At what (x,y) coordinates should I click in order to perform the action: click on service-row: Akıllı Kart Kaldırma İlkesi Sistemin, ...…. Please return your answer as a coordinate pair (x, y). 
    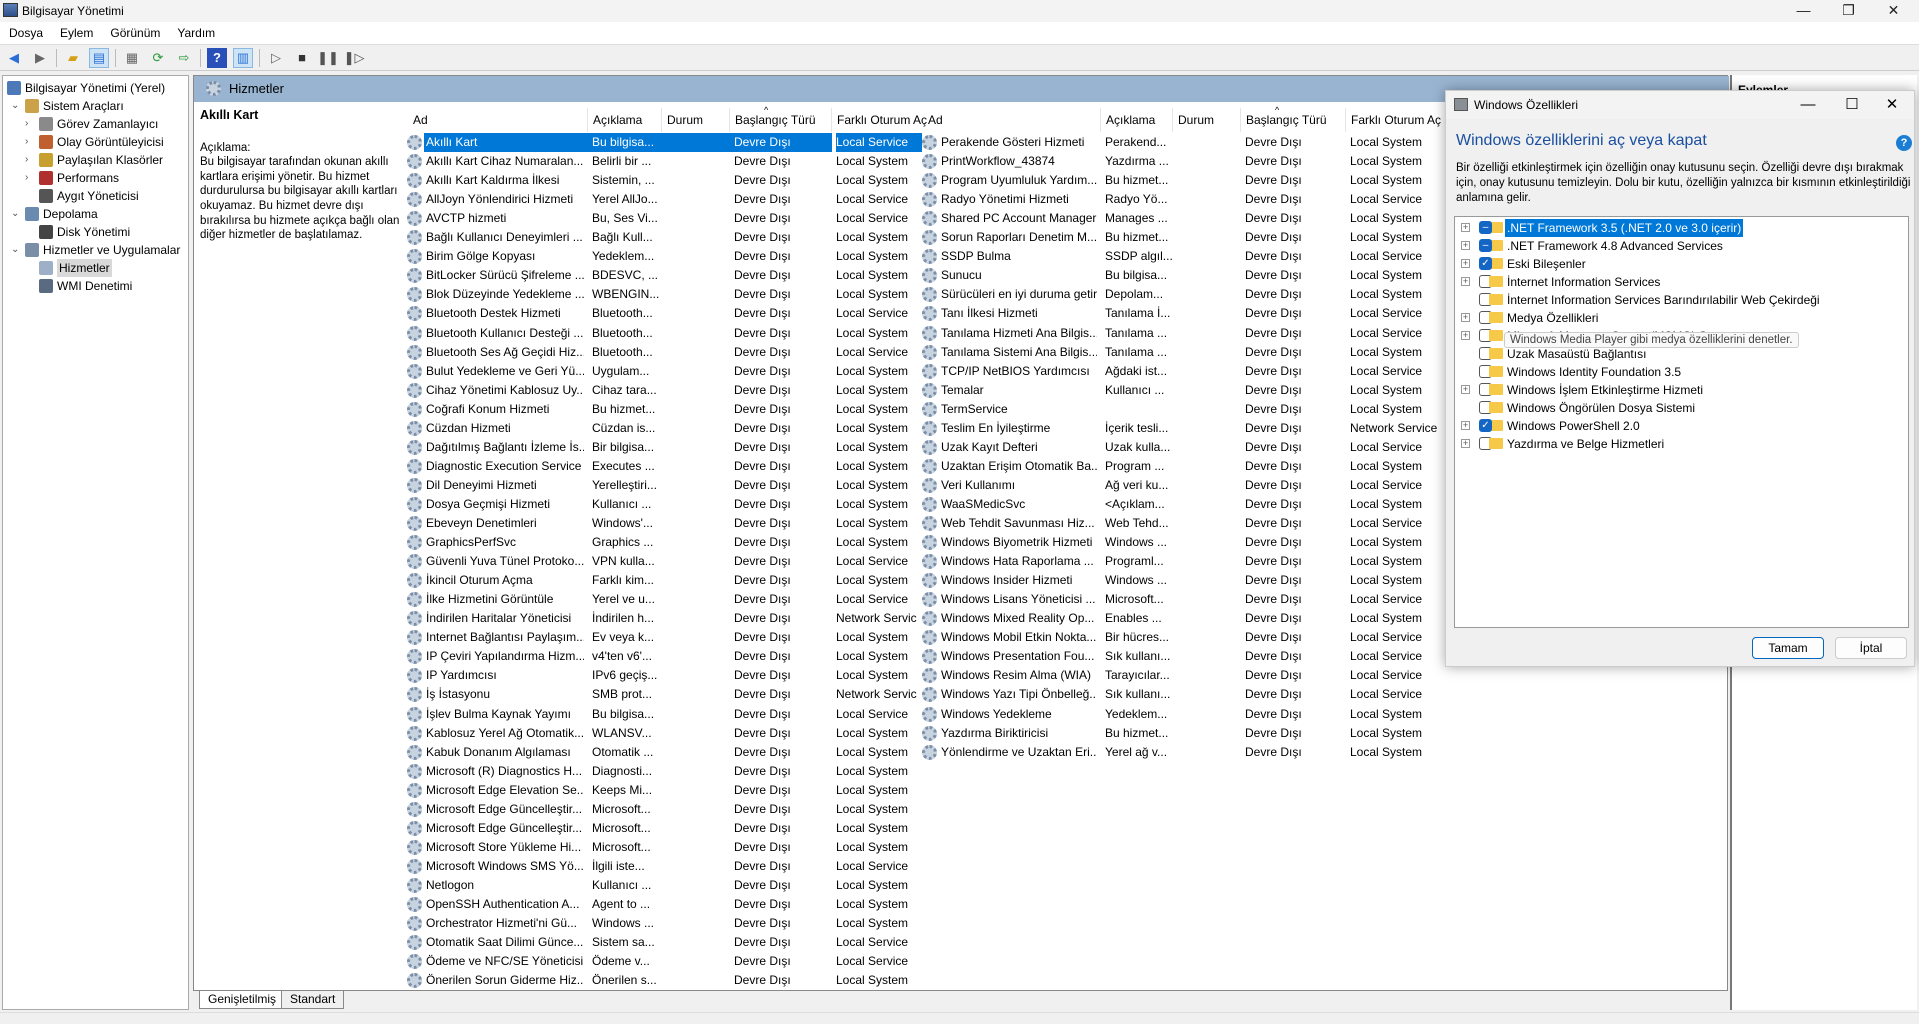
    Looking at the image, I should click on (657, 180).